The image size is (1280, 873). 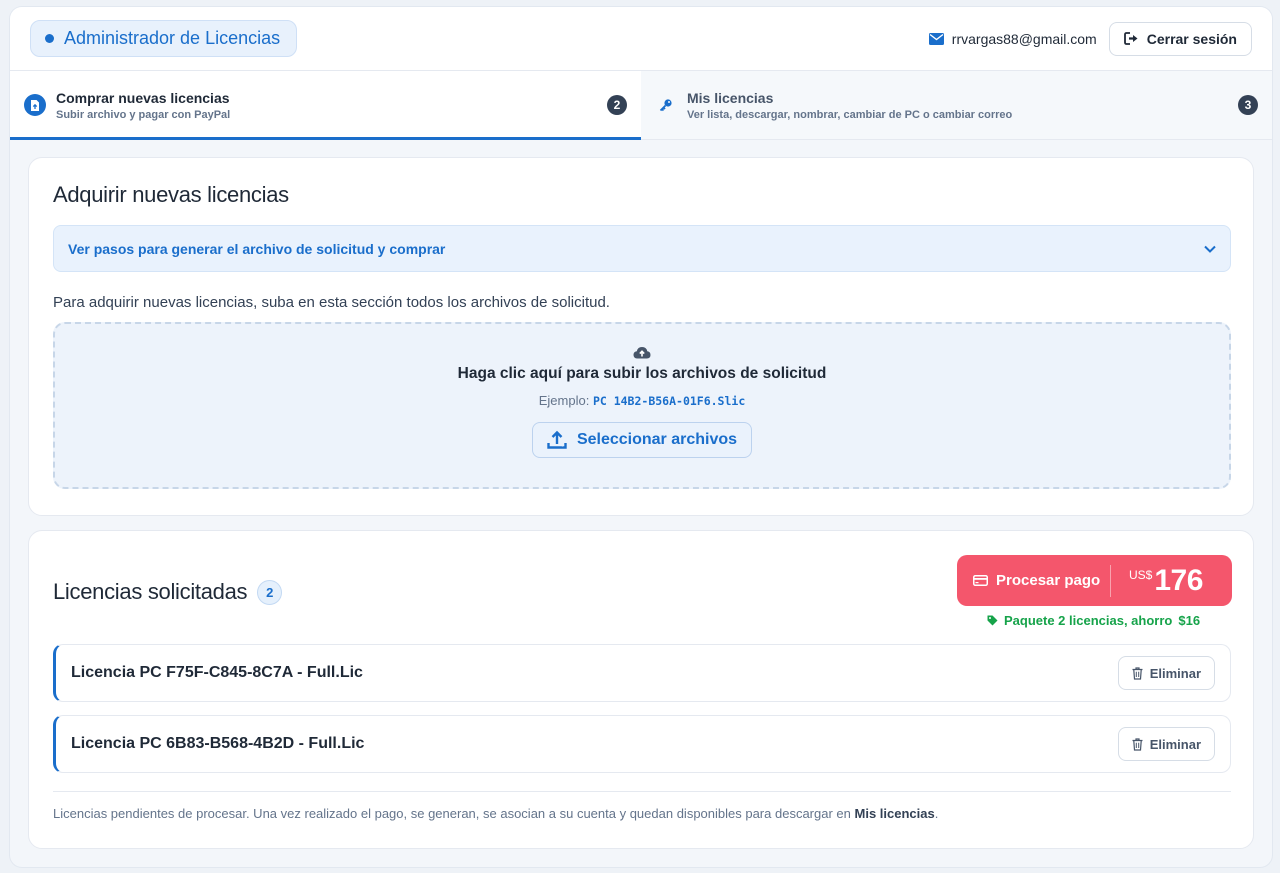 What do you see at coordinates (49, 38) in the screenshot?
I see `status-dot-icon` at bounding box center [49, 38].